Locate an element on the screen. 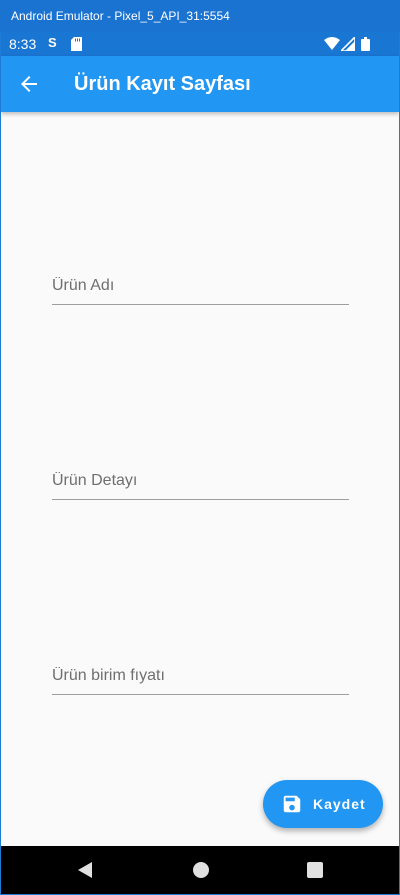 The image size is (400, 895). save-button-label: Kaydet is located at coordinates (339, 804).